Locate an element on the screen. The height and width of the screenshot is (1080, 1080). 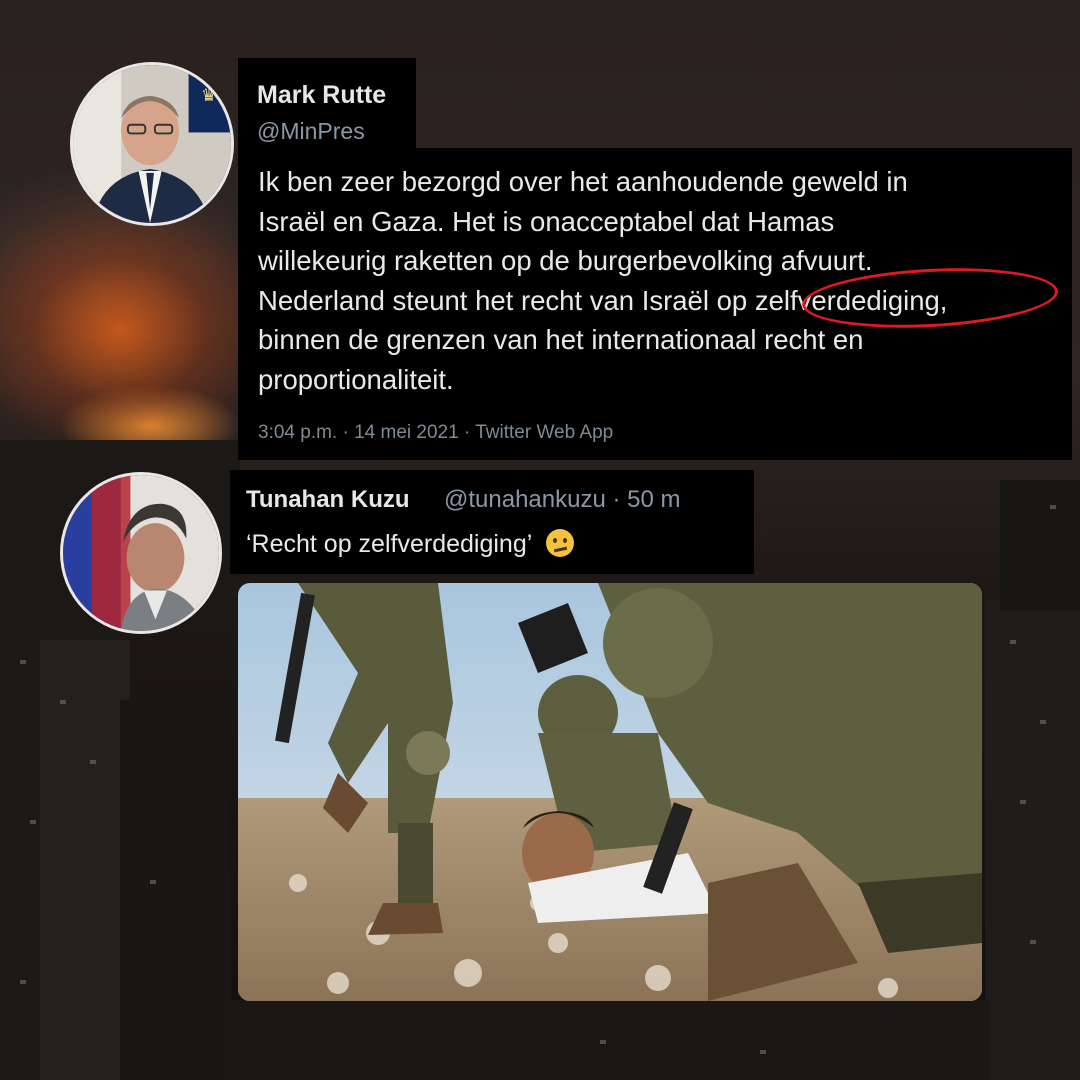
author-name: Tunahan Kuzu is located at coordinates (328, 500).